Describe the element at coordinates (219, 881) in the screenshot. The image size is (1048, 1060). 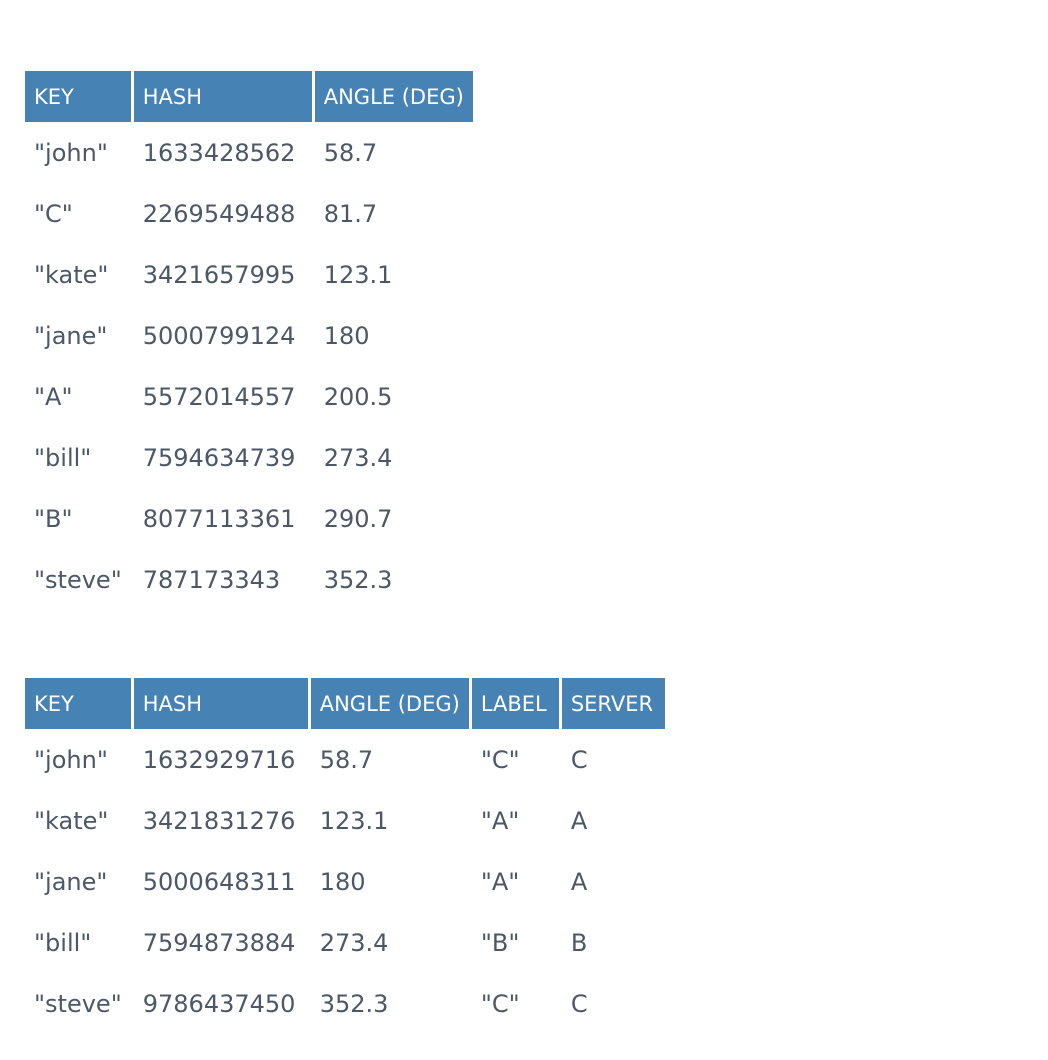
I see `cell-hash: 5000648311` at that location.